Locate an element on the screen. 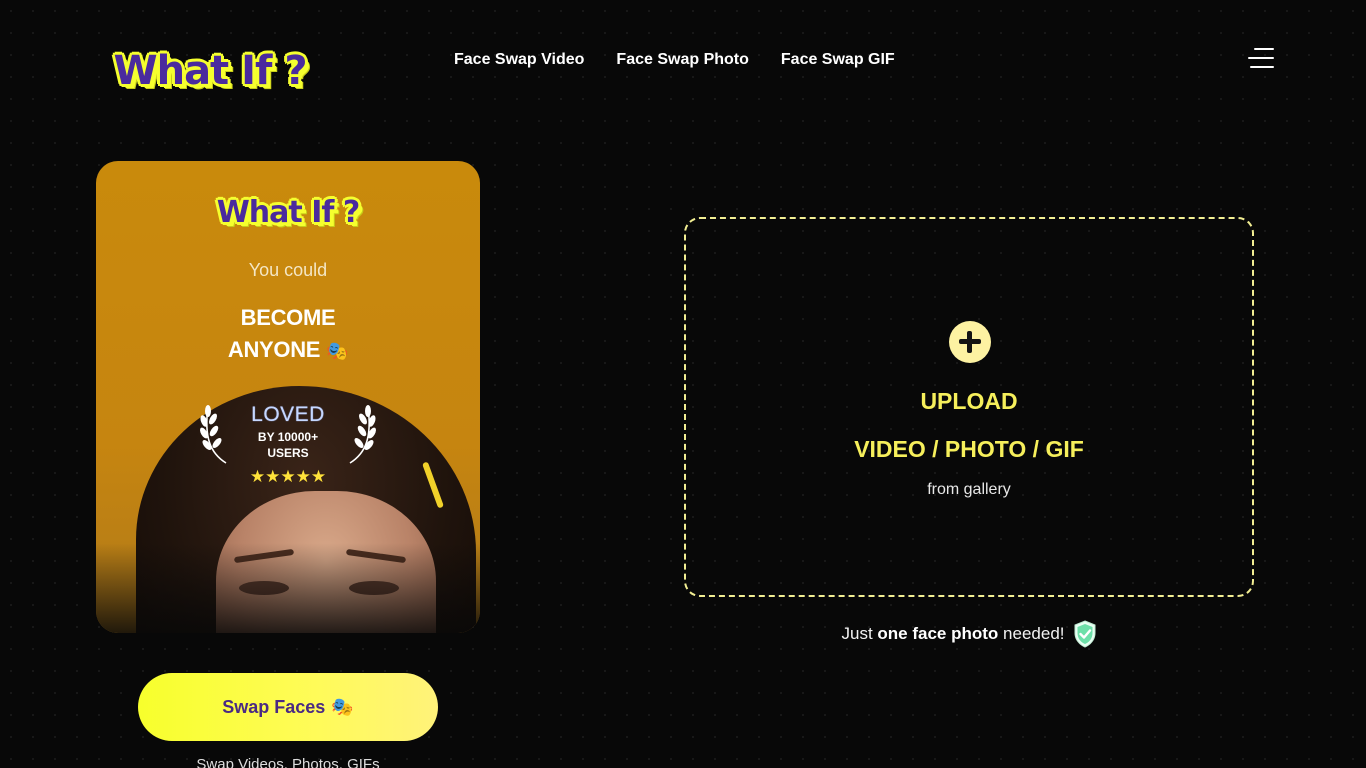 This screenshot has height=768, width=1366. star-rating-icon: ★★★★★ is located at coordinates (288, 477).